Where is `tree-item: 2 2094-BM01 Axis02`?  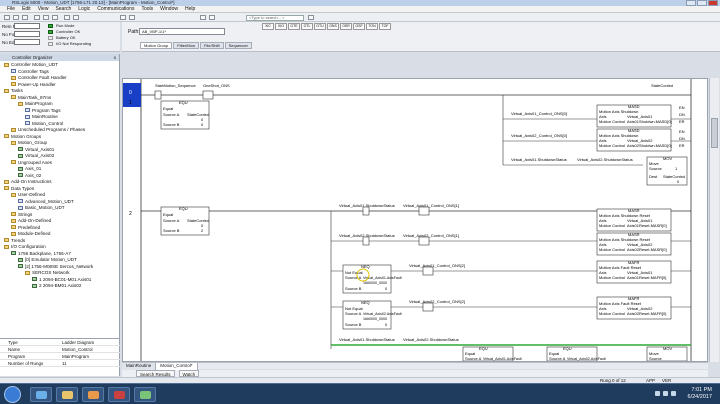
tree-item: 2 2094-BM01 Axis02 is located at coordinates (56, 286).